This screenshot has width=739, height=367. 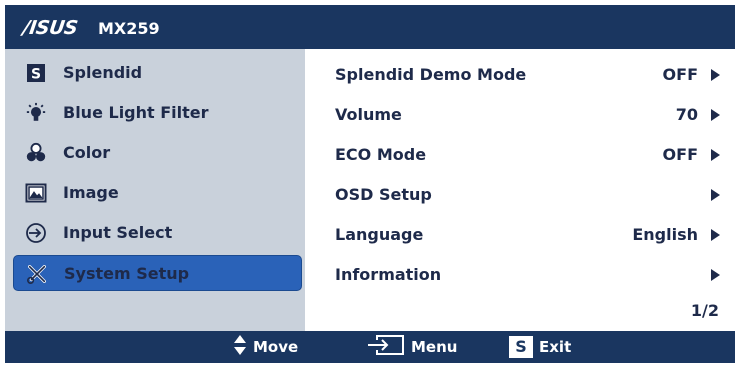 I want to click on menu-label: Menu, so click(x=434, y=347).